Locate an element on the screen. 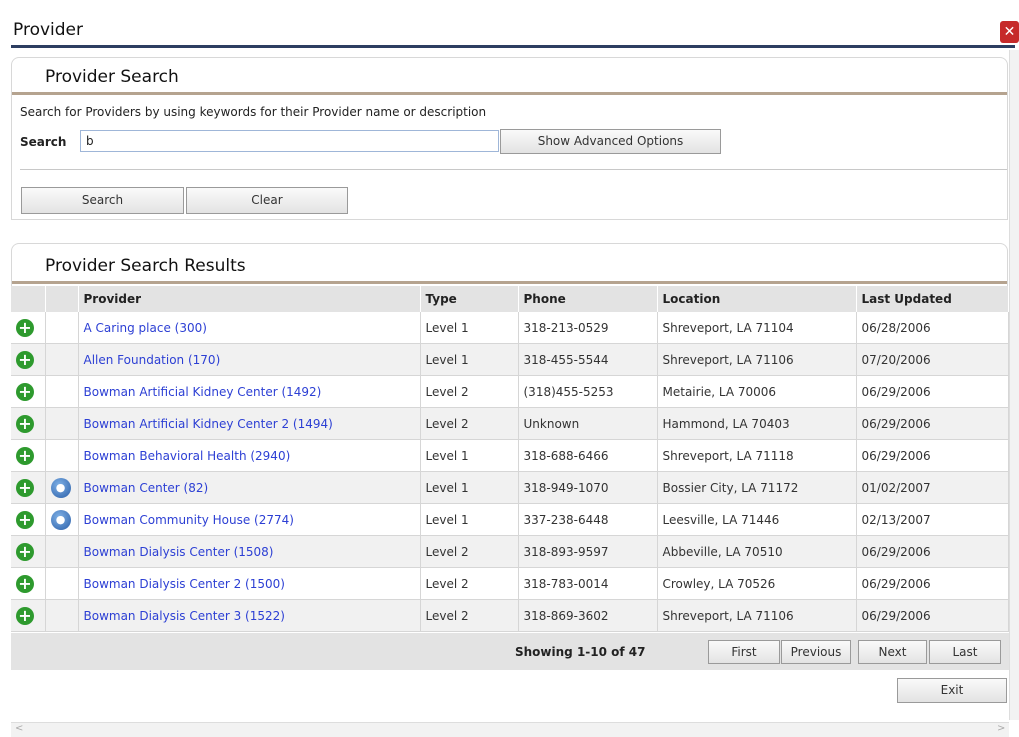  exit-button: Exit is located at coordinates (952, 690).